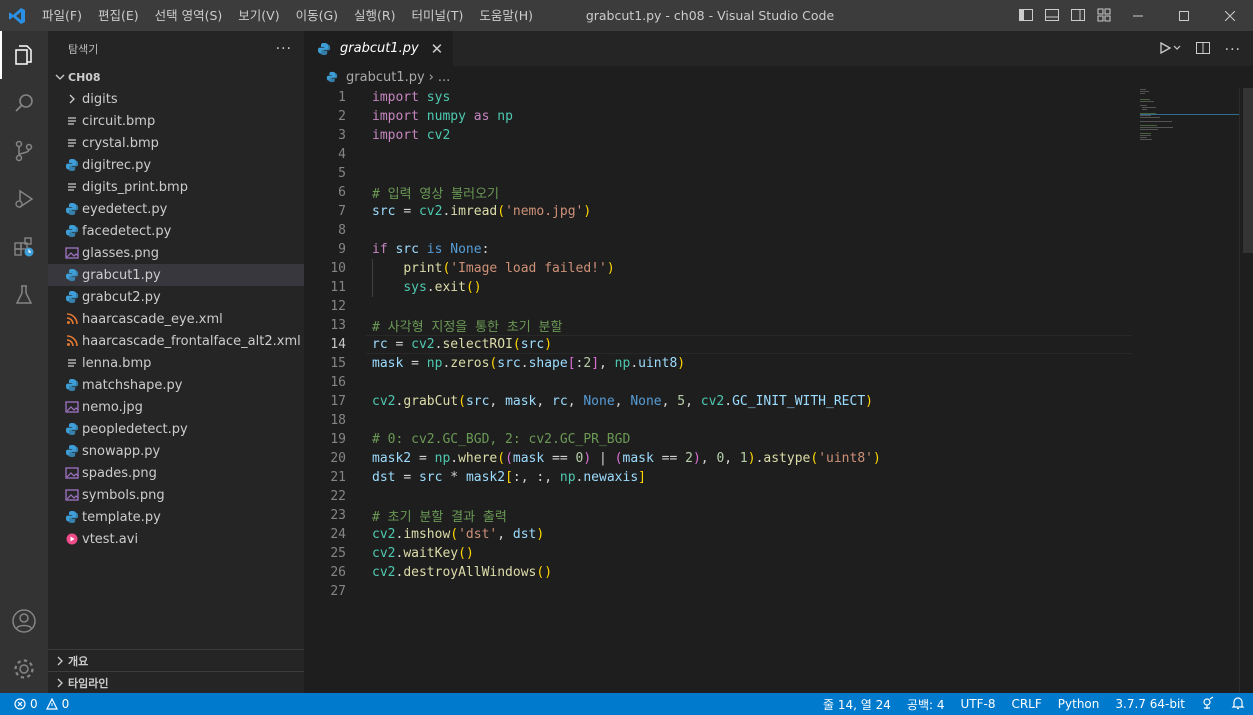 This screenshot has width=1253, height=715. Describe the element at coordinates (1230, 15) in the screenshot. I see `close-window-button` at that location.